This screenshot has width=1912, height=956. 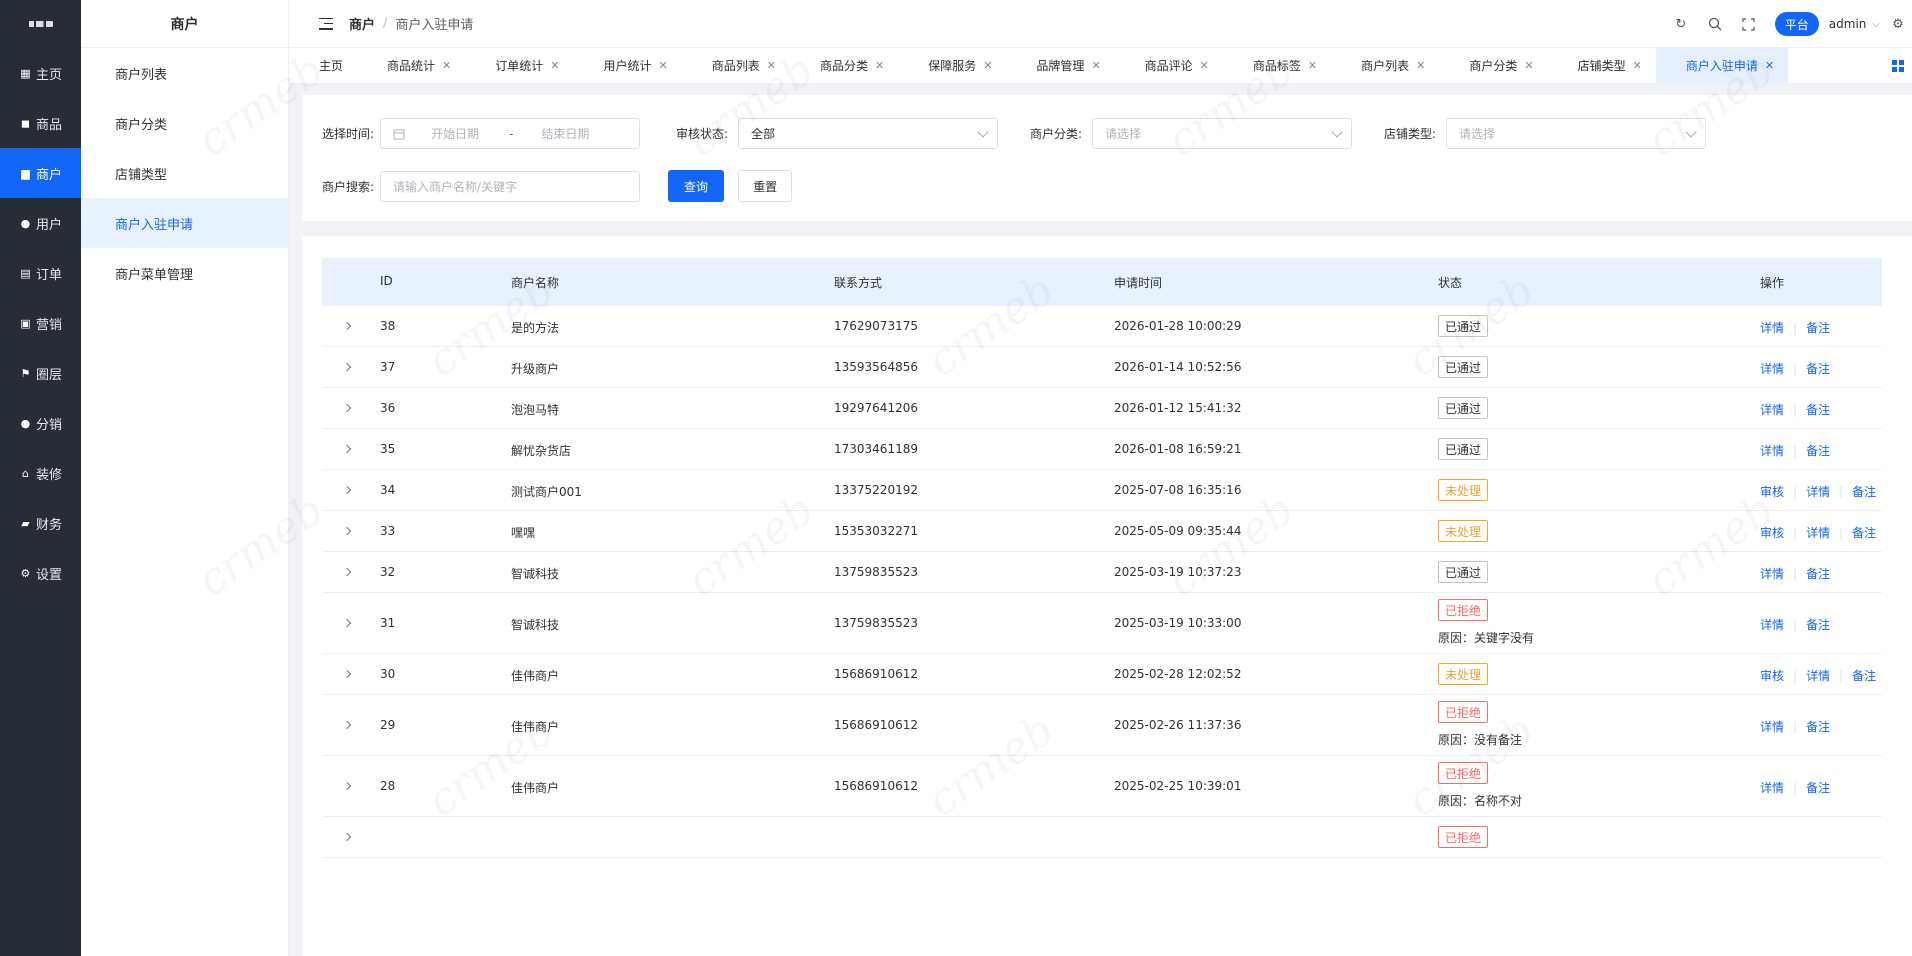 What do you see at coordinates (1385, 65) in the screenshot?
I see `tab: 商户列表 ✕` at bounding box center [1385, 65].